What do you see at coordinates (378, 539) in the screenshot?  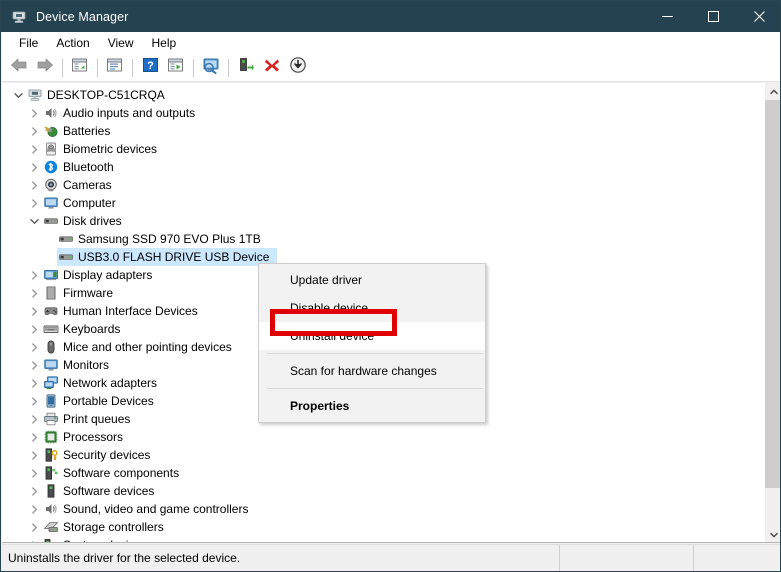 I see `tree-row-system-devices: System devices` at bounding box center [378, 539].